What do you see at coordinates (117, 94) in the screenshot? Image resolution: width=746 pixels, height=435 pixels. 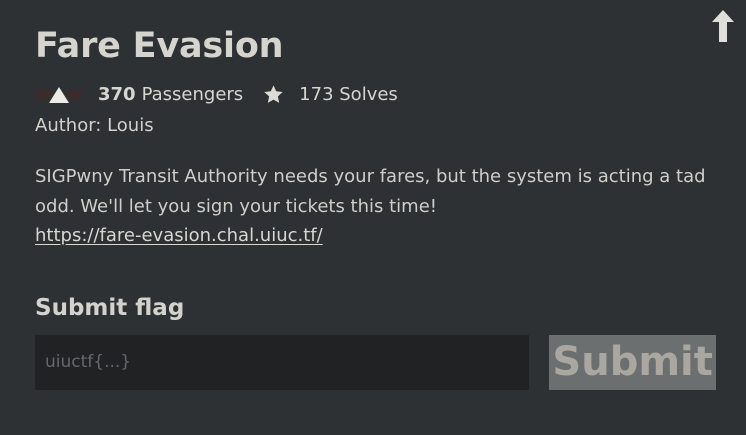 I see `passenger-count: 370` at bounding box center [117, 94].